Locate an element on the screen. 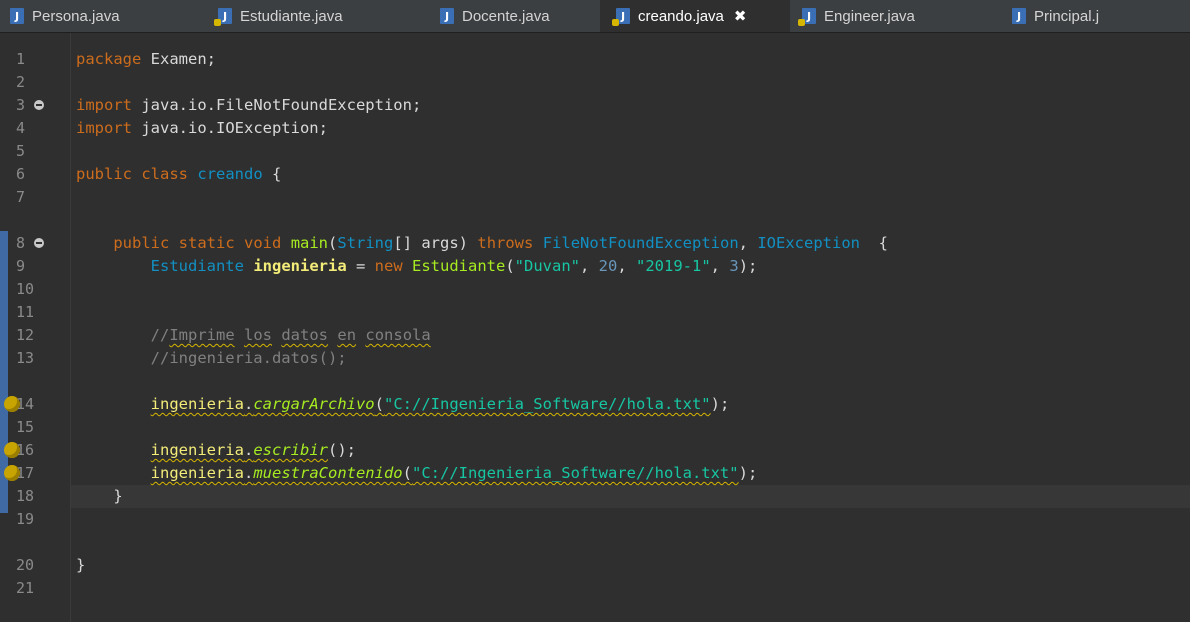 This screenshot has height=622, width=1190. code-line: public class creando { is located at coordinates (179, 174).